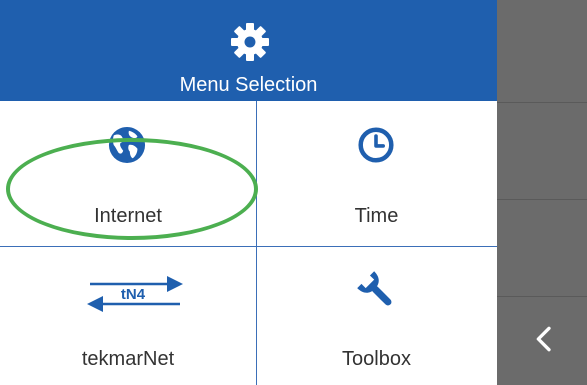  Describe the element at coordinates (128, 216) in the screenshot. I see `menu-tile-label: Internet` at that location.